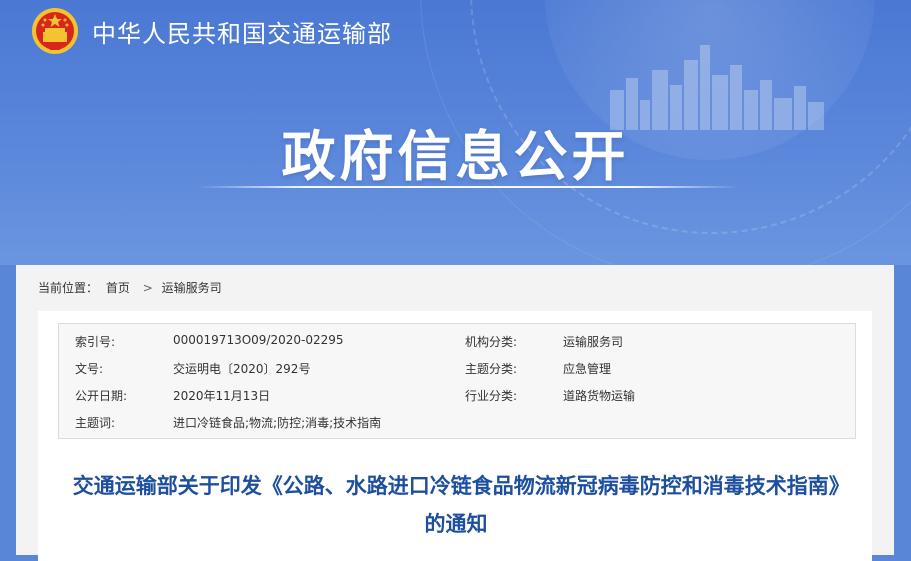 The width and height of the screenshot is (911, 561). I want to click on breadcrumb-label: 当前位置：, so click(68, 288).